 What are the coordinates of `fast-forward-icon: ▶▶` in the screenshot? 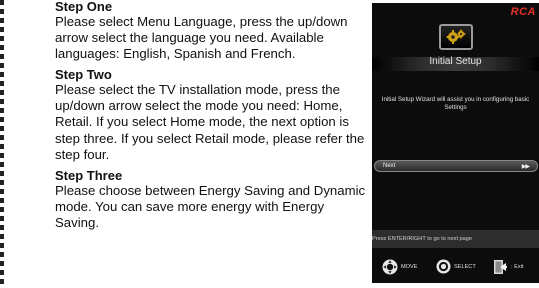 It's located at (525, 166).